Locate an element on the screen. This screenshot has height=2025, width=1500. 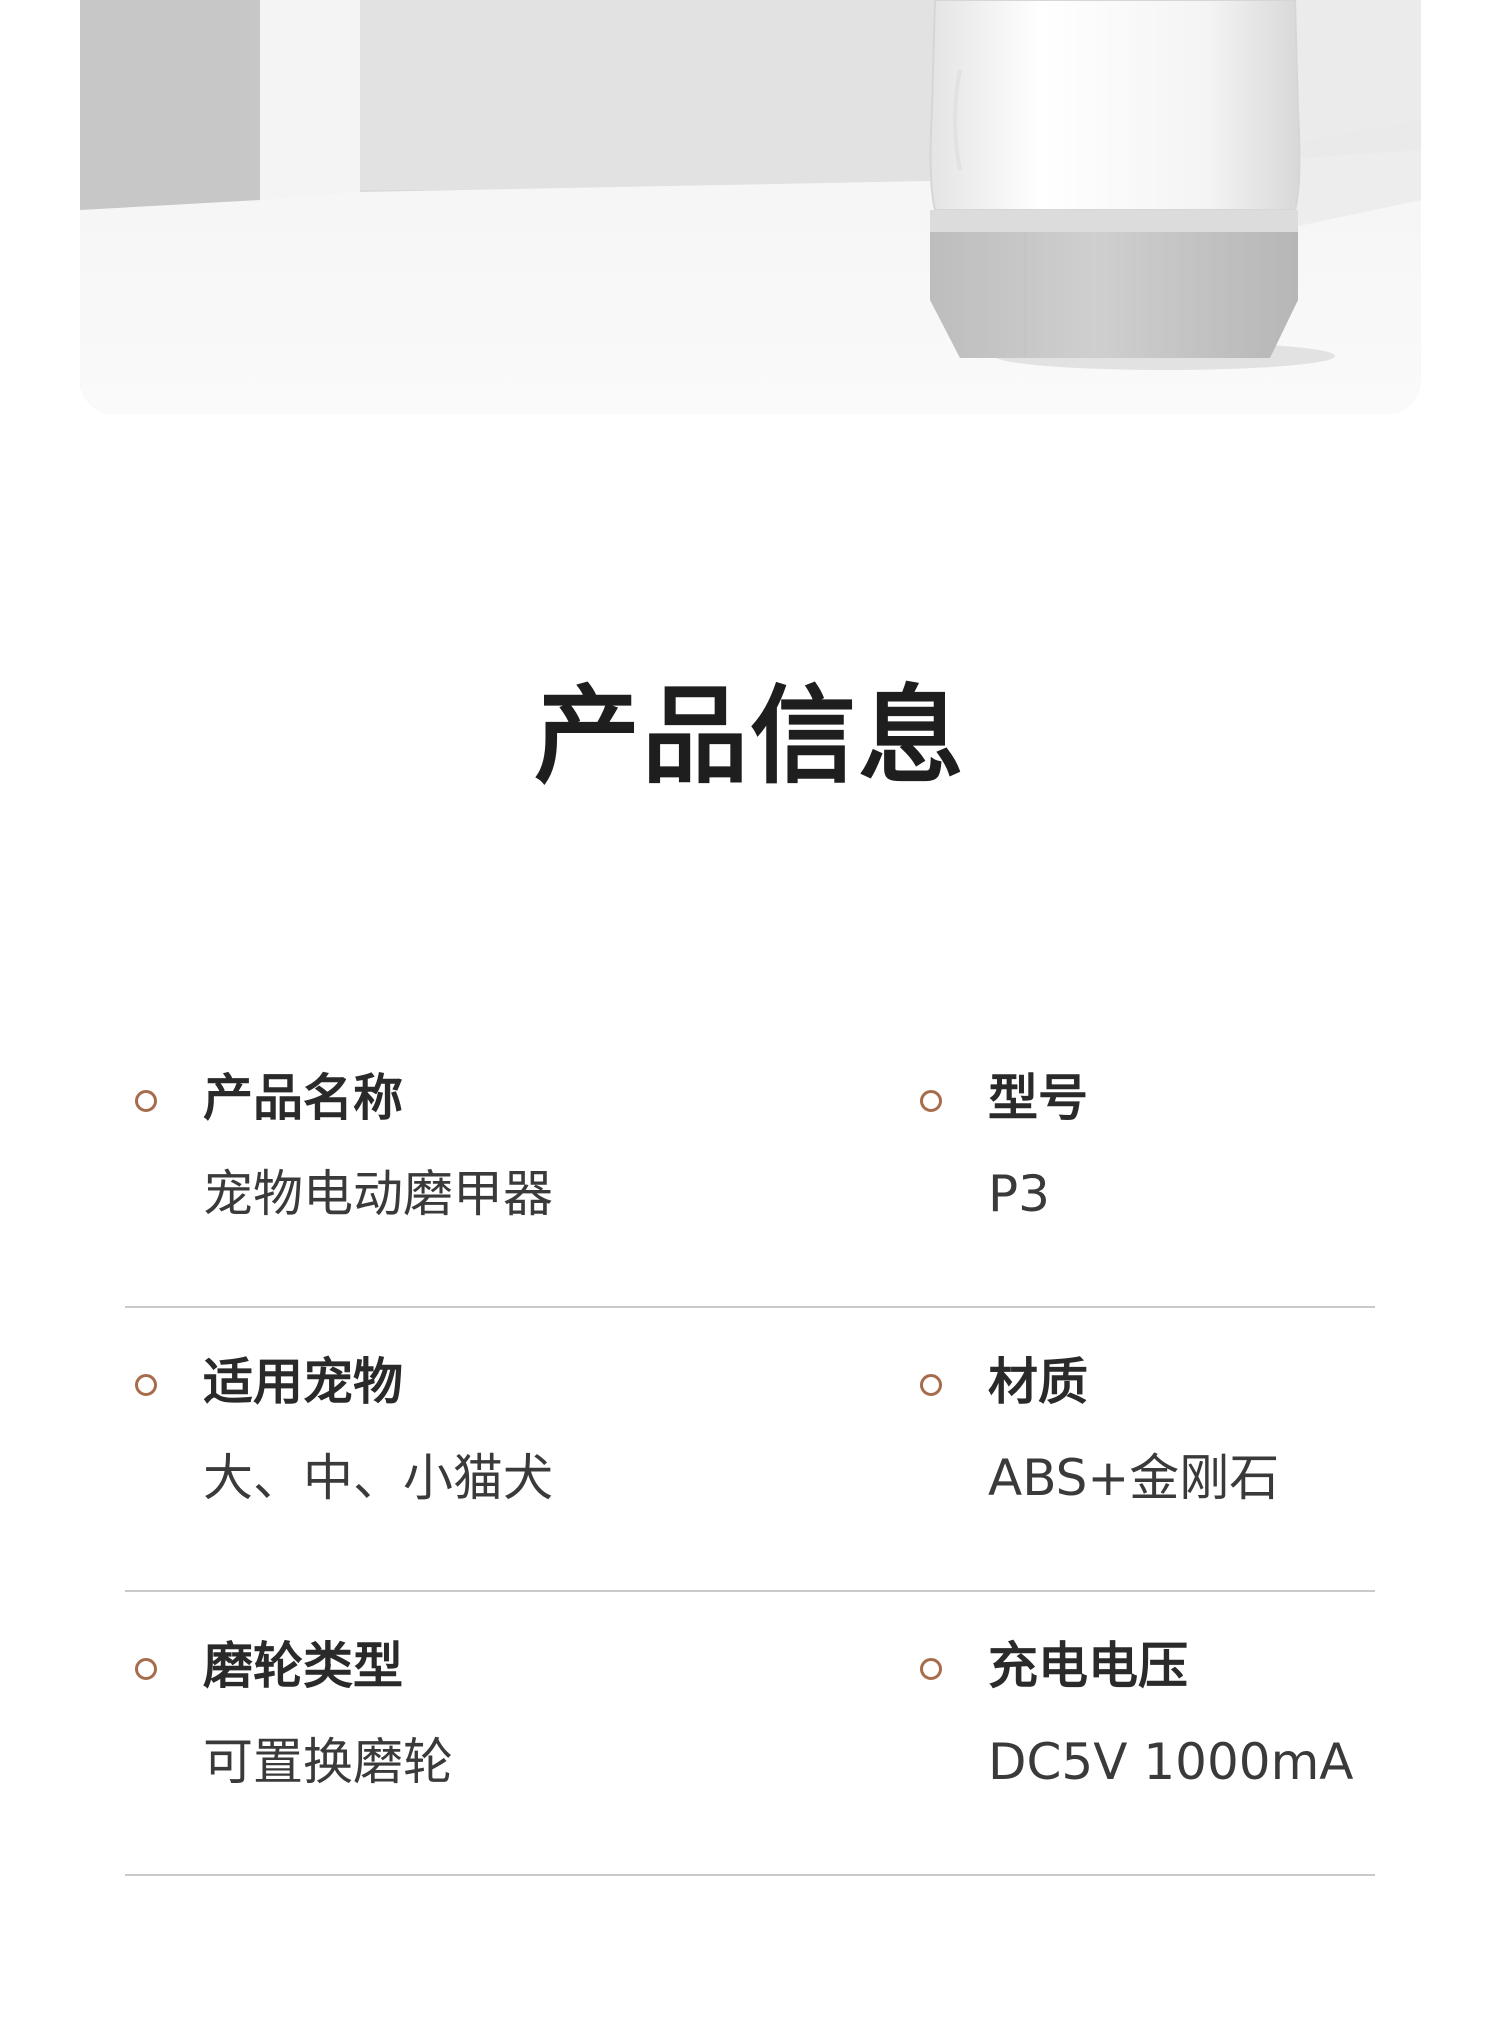
spec-label: 产品名称 is located at coordinates (303, 1098).